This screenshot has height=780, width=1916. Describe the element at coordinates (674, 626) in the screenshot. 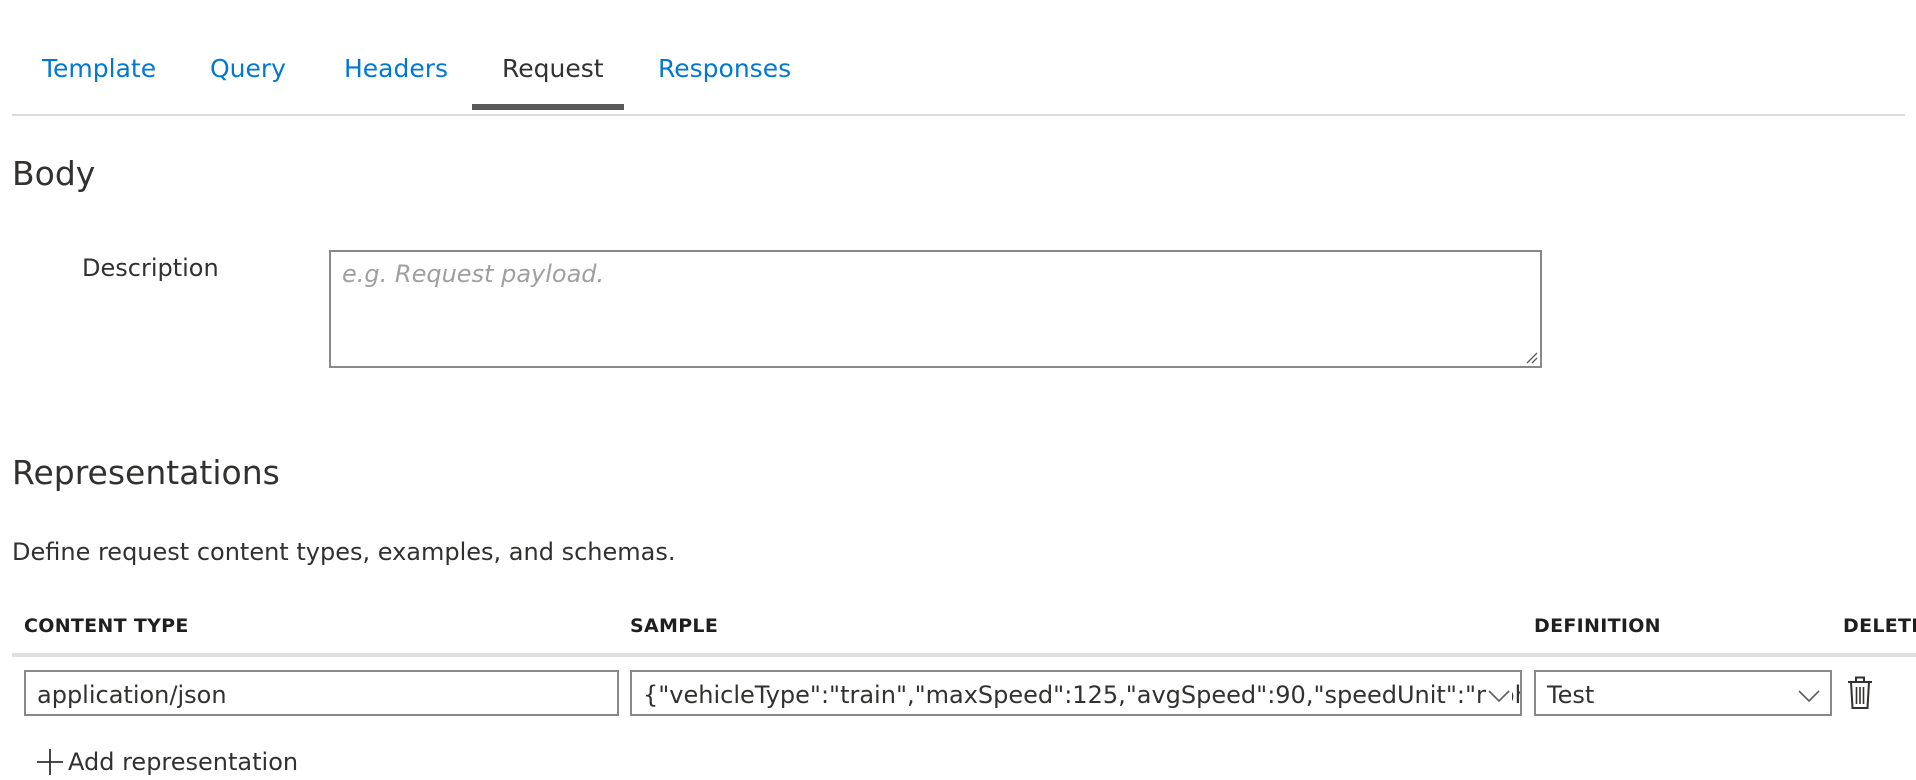

I see `column-header-sample: SAMPLE` at that location.